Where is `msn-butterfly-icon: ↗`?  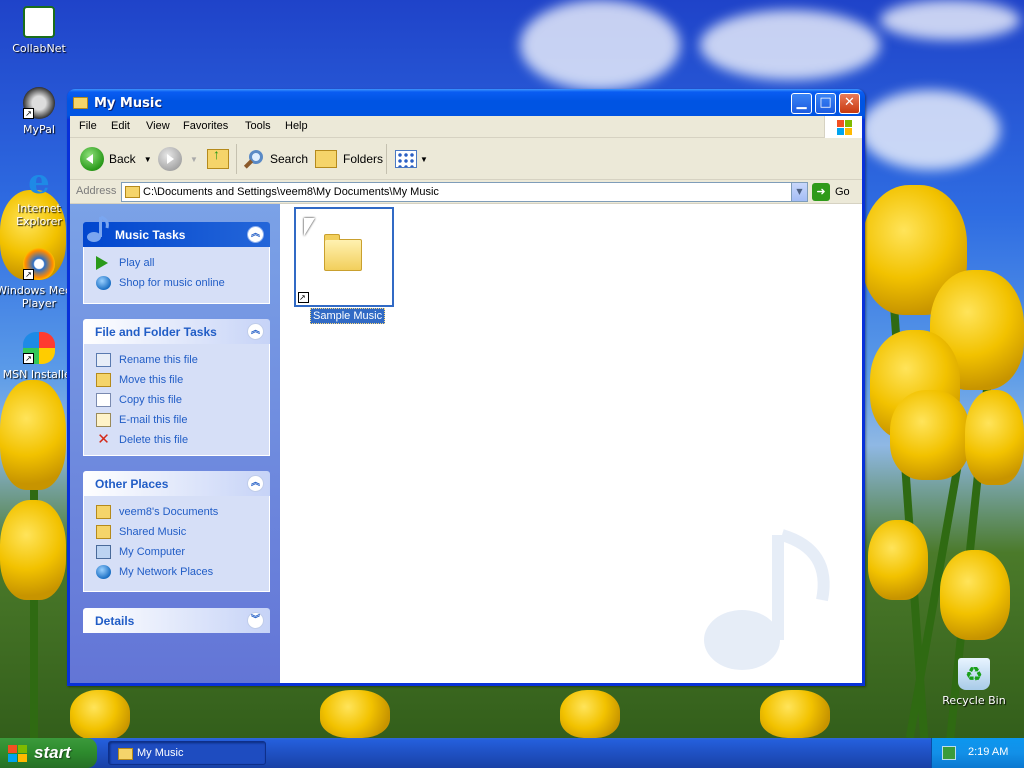 msn-butterfly-icon: ↗ is located at coordinates (39, 348).